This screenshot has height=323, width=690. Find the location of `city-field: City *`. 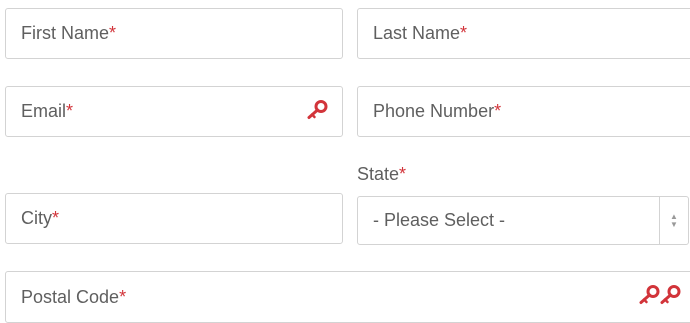

city-field: City * is located at coordinates (174, 218).